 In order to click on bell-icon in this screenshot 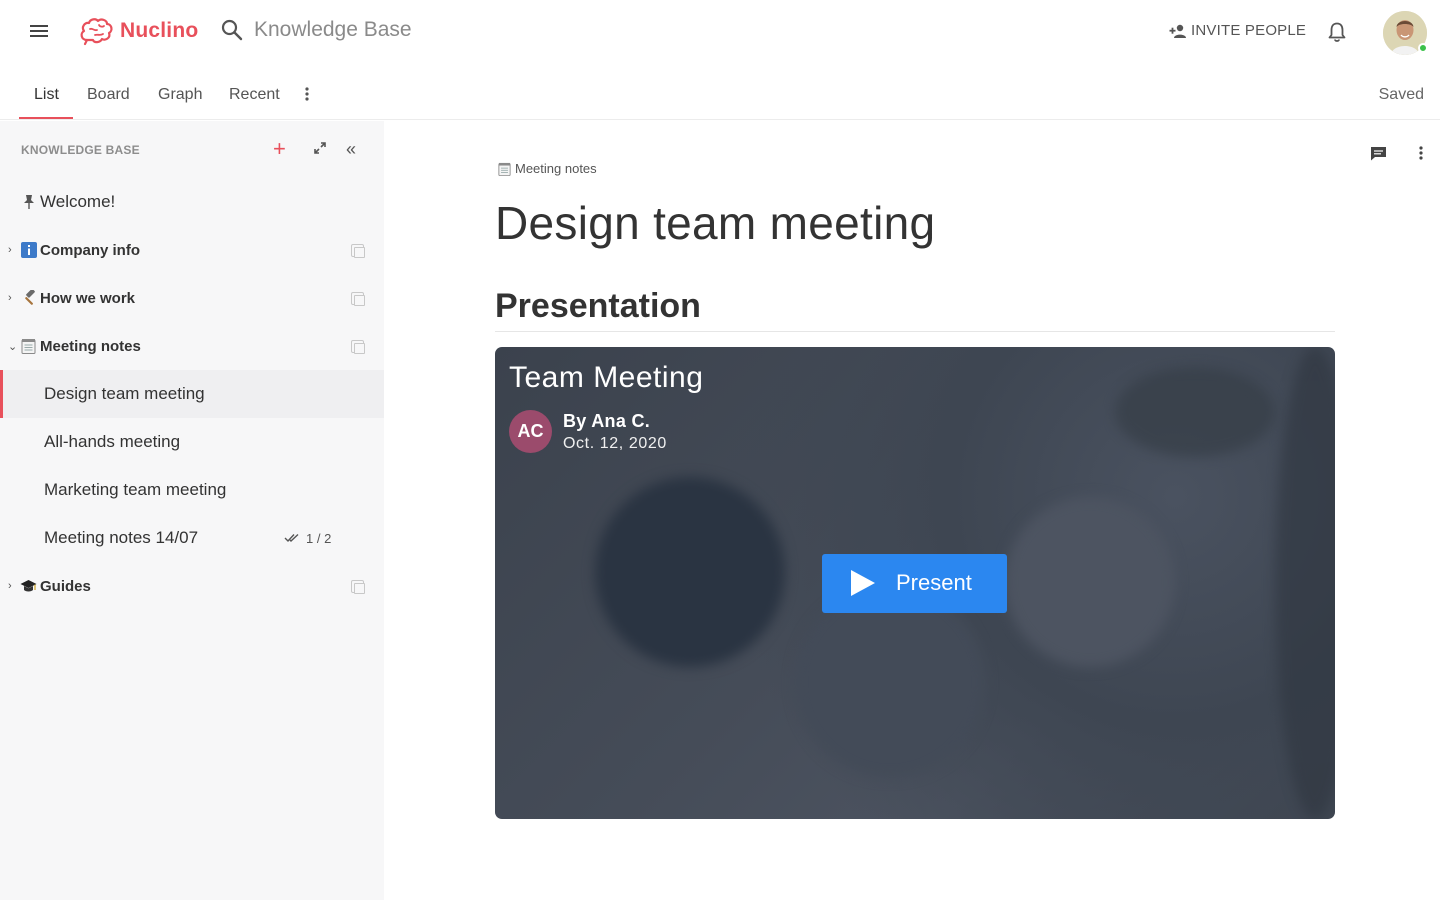, I will do `click(1337, 32)`.